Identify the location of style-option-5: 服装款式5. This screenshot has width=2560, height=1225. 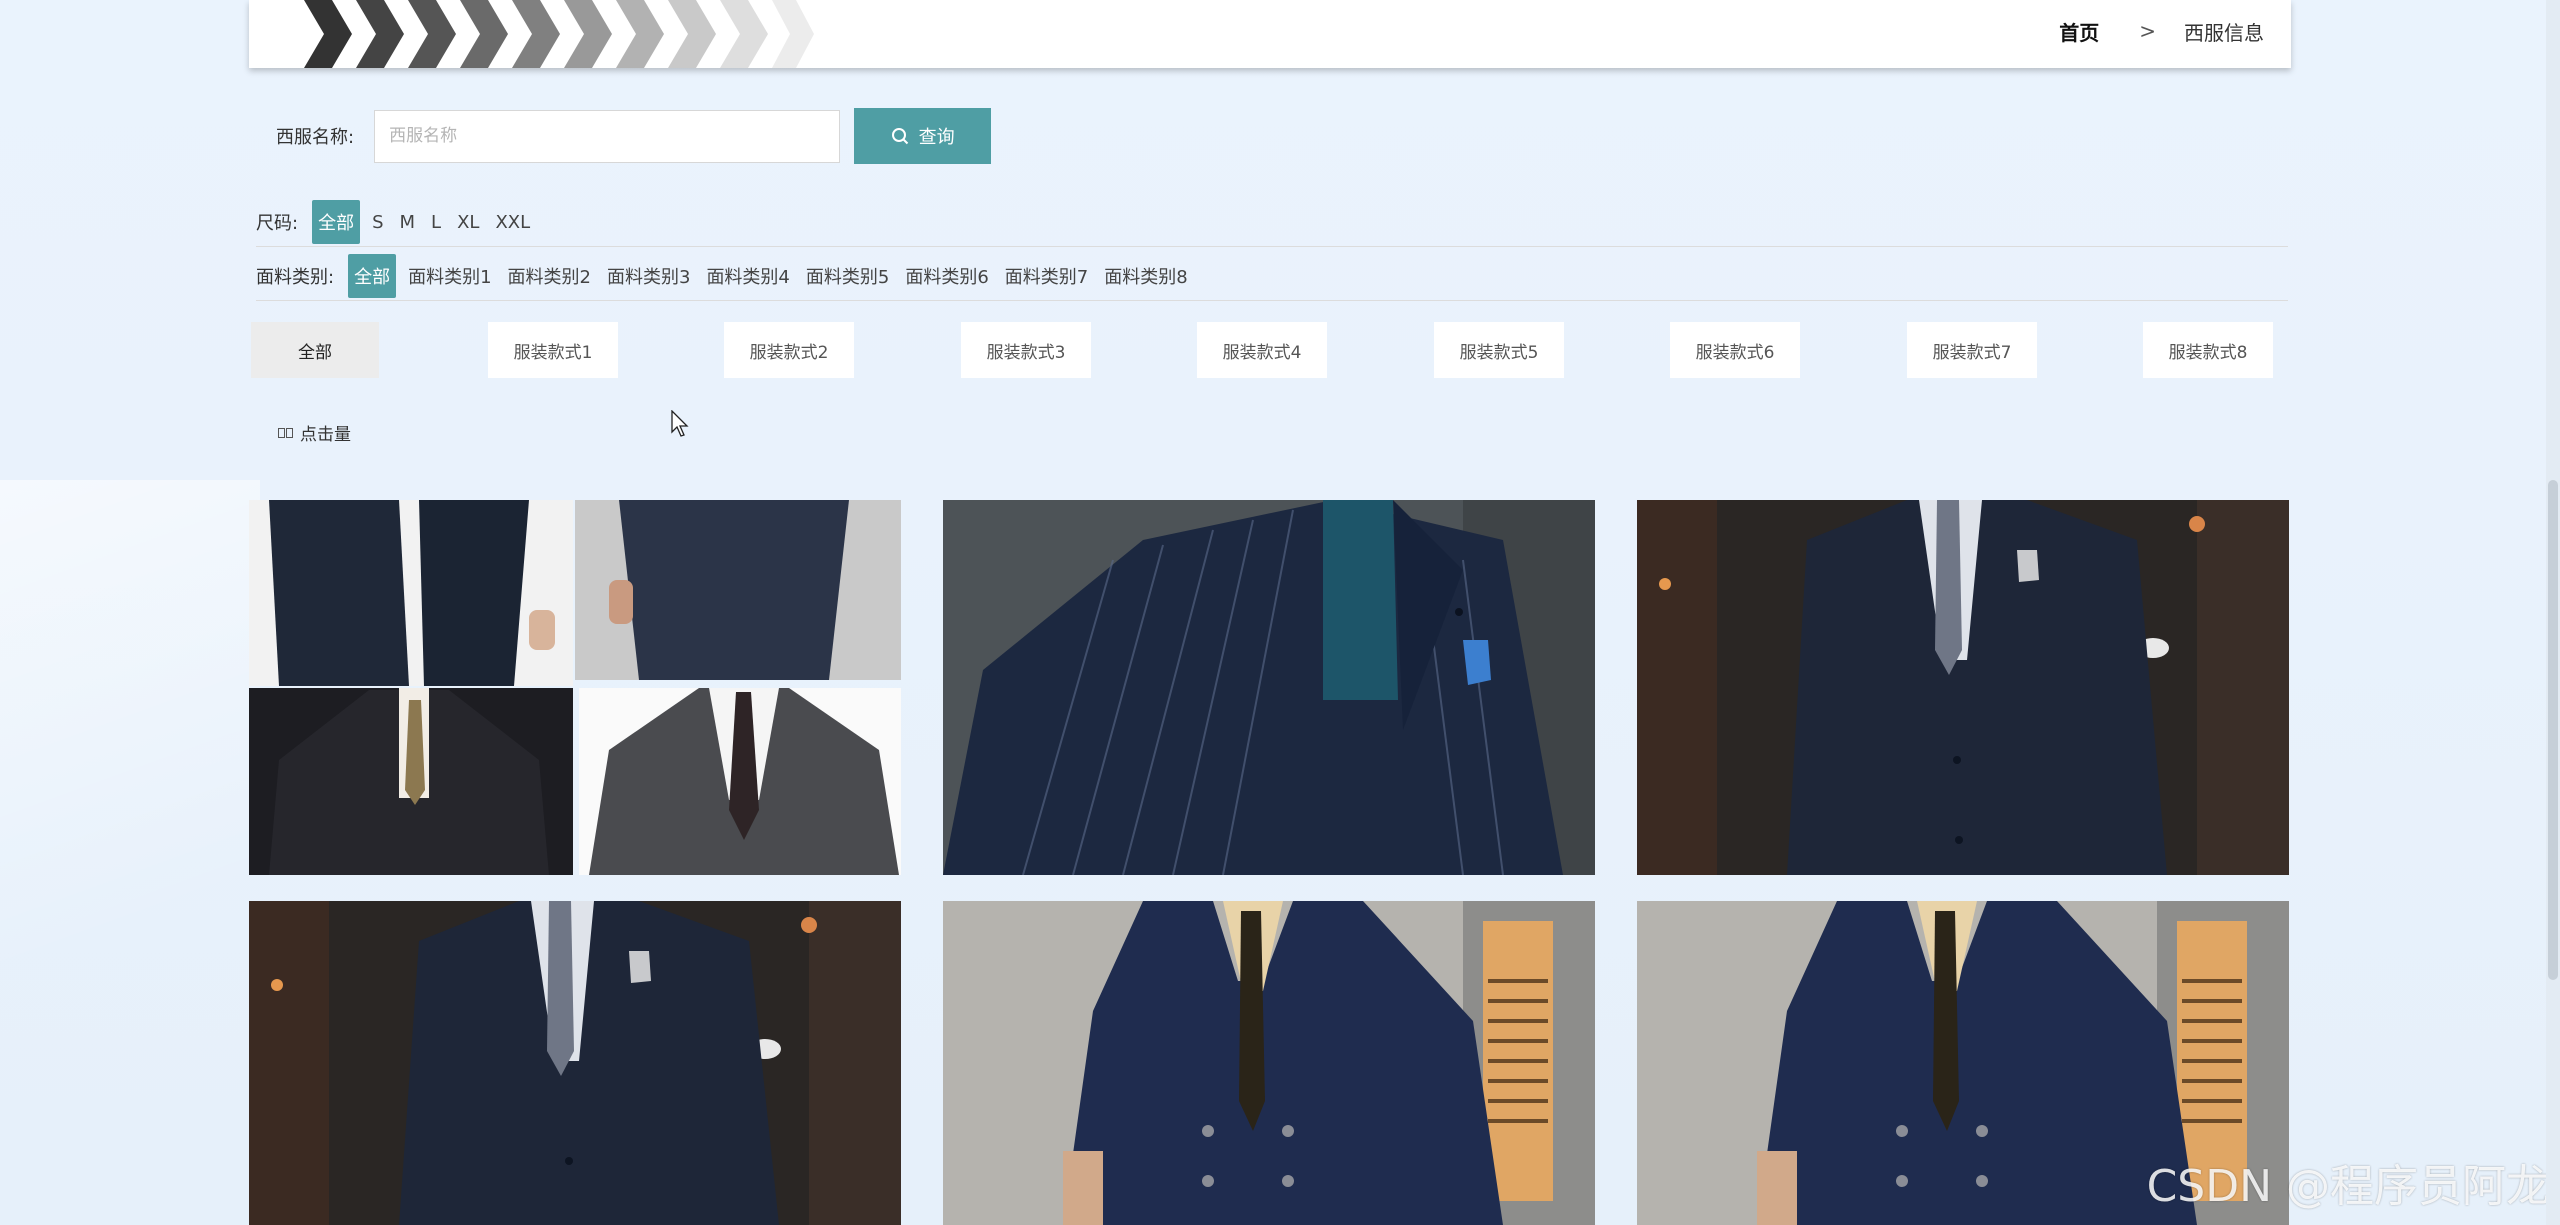
(1499, 350).